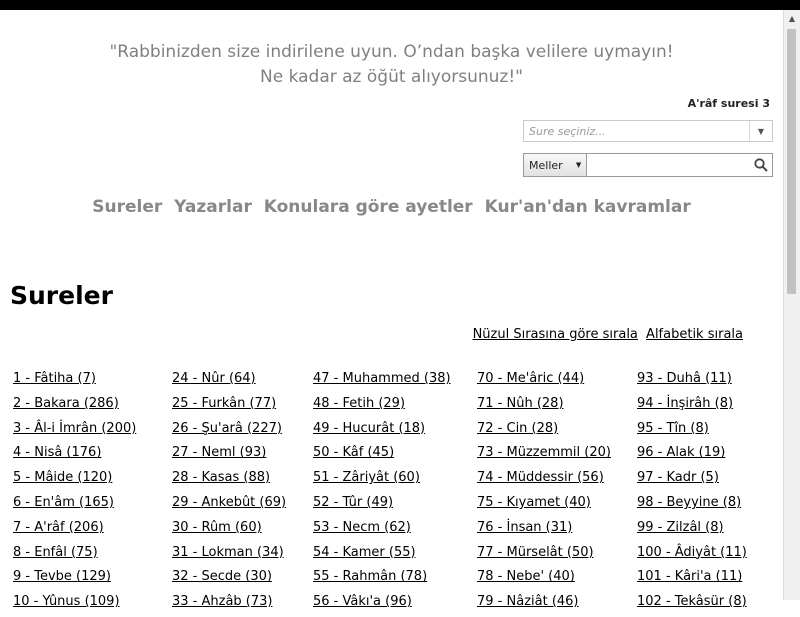  What do you see at coordinates (544, 505) in the screenshot?
I see `sure-link: 75 - Kıyamet (40)` at bounding box center [544, 505].